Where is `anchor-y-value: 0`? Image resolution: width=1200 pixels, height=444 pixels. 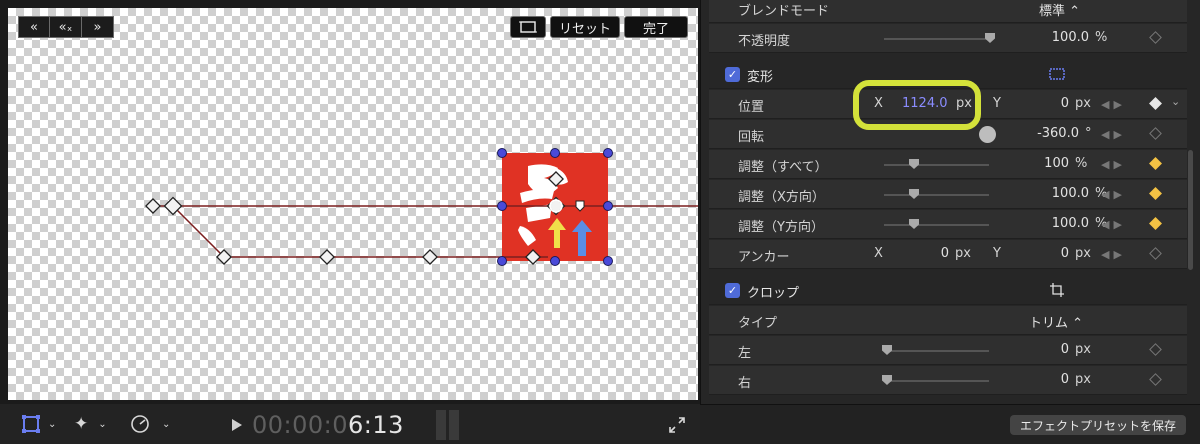 anchor-y-value: 0 is located at coordinates (1029, 253).